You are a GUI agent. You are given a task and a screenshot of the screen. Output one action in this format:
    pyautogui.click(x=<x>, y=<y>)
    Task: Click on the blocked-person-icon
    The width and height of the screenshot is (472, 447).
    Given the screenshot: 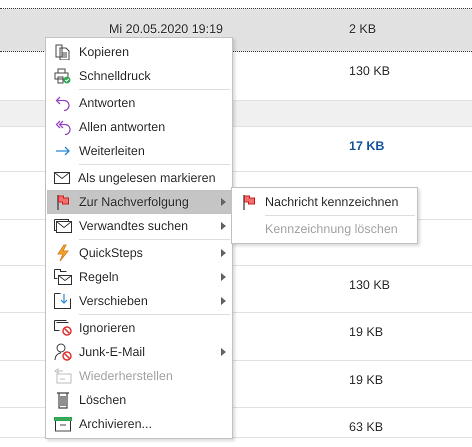 What is the action you would take?
    pyautogui.click(x=63, y=352)
    